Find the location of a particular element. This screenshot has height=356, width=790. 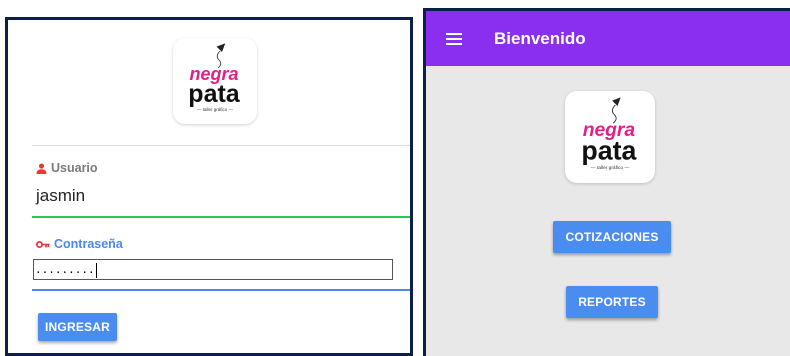

hamburger-menu-icon is located at coordinates (454, 38).